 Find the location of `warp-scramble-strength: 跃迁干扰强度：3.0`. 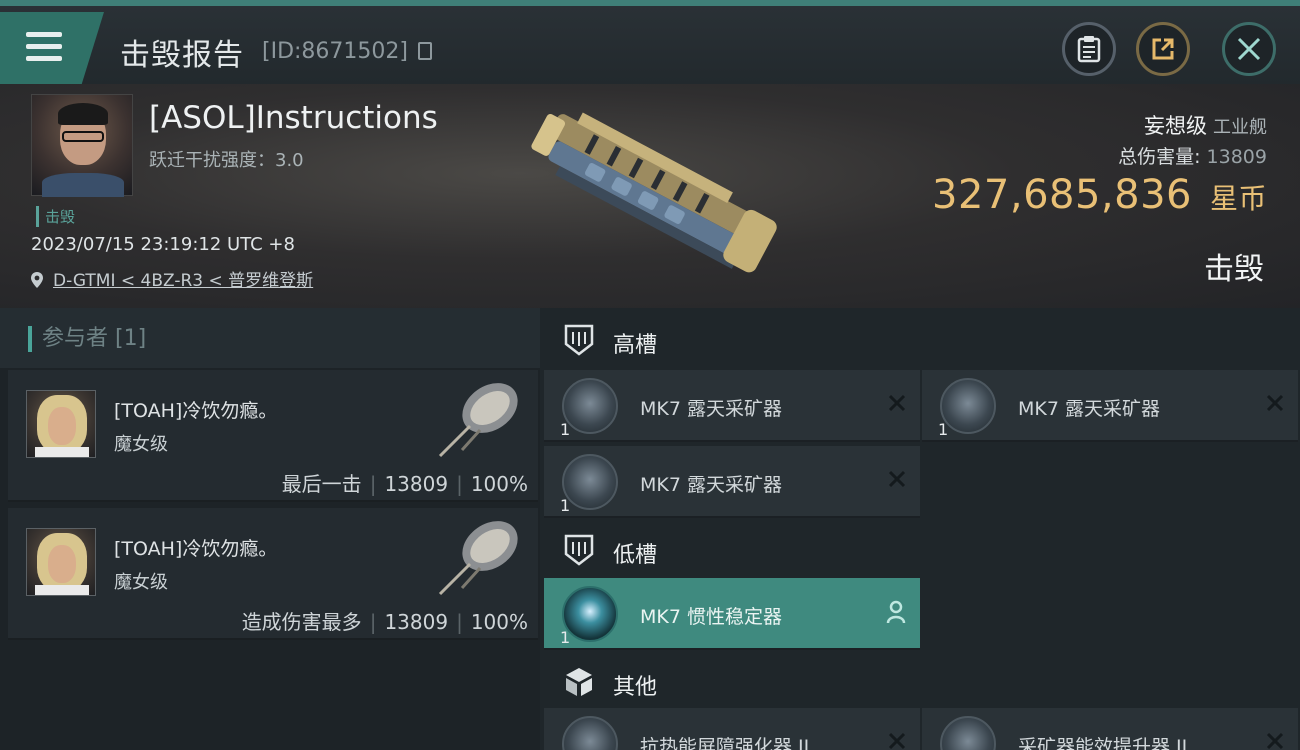

warp-scramble-strength: 跃迁干扰强度：3.0 is located at coordinates (226, 160).